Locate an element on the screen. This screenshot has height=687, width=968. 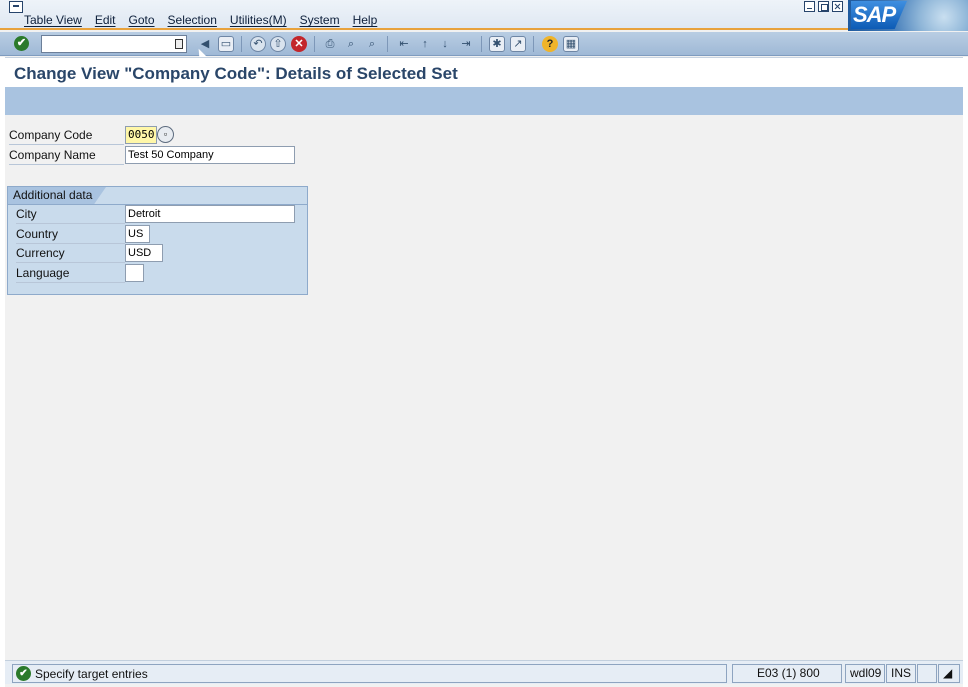
currency-field: USD is located at coordinates (144, 253).